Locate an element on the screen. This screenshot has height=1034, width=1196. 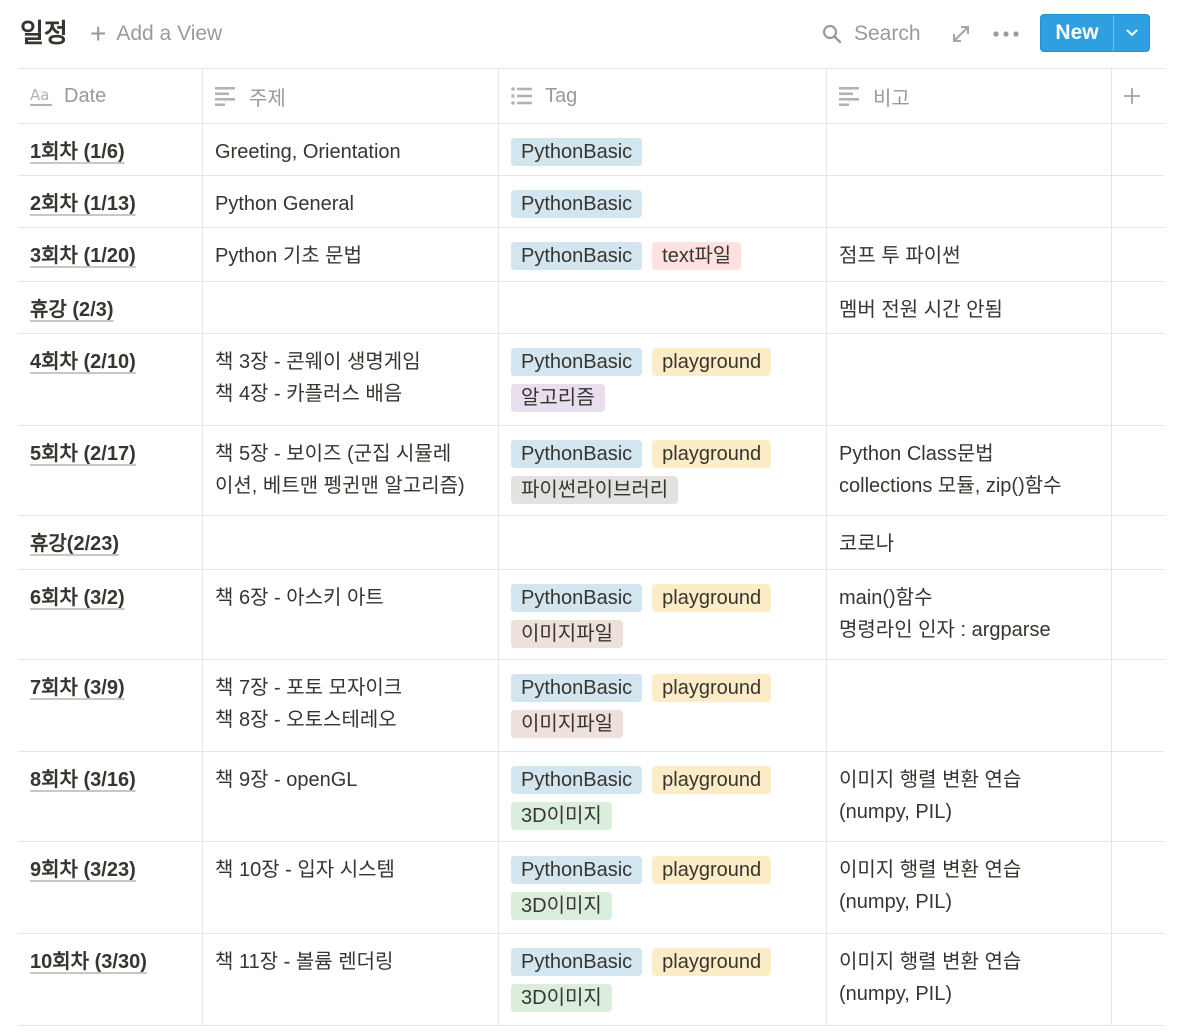
topic-cell: Python General is located at coordinates (351, 201).